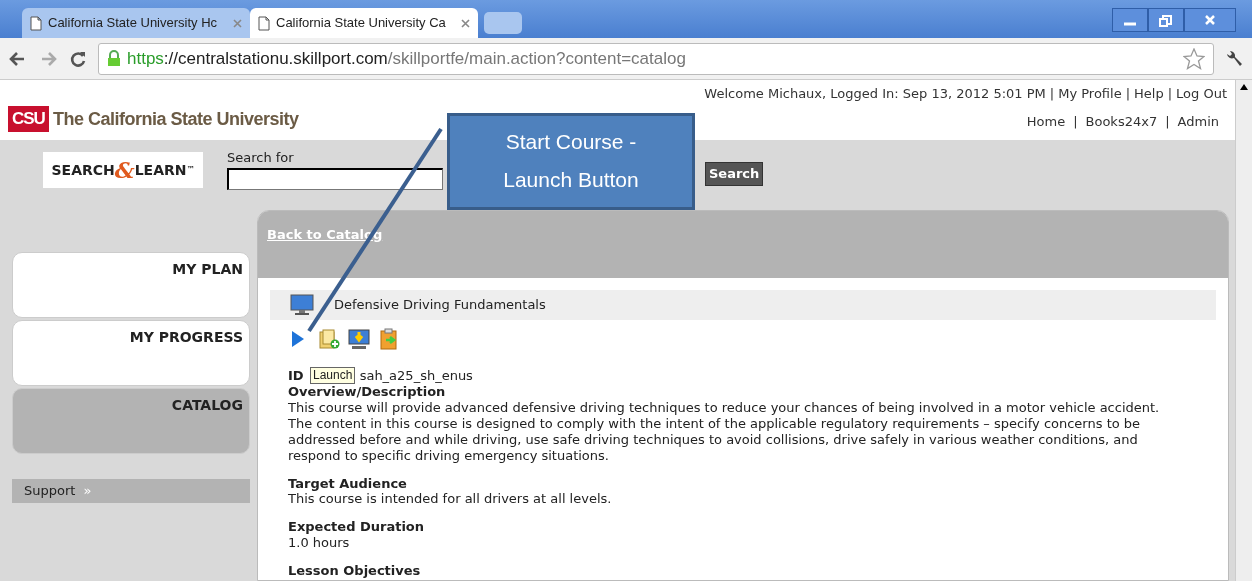 This screenshot has width=1252, height=581. I want to click on close-button, so click(1210, 20).